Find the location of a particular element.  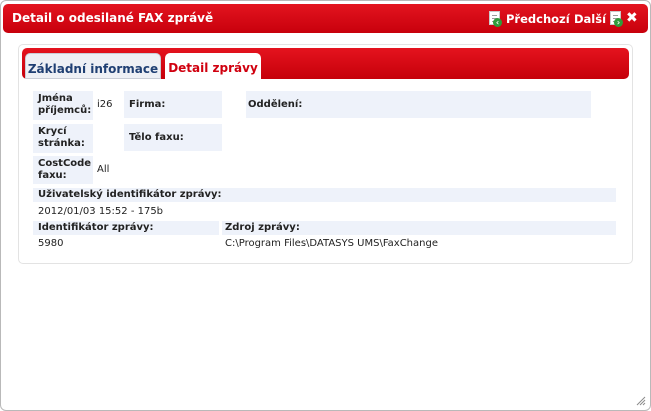

previous-document-icon: ‹ is located at coordinates (495, 19).